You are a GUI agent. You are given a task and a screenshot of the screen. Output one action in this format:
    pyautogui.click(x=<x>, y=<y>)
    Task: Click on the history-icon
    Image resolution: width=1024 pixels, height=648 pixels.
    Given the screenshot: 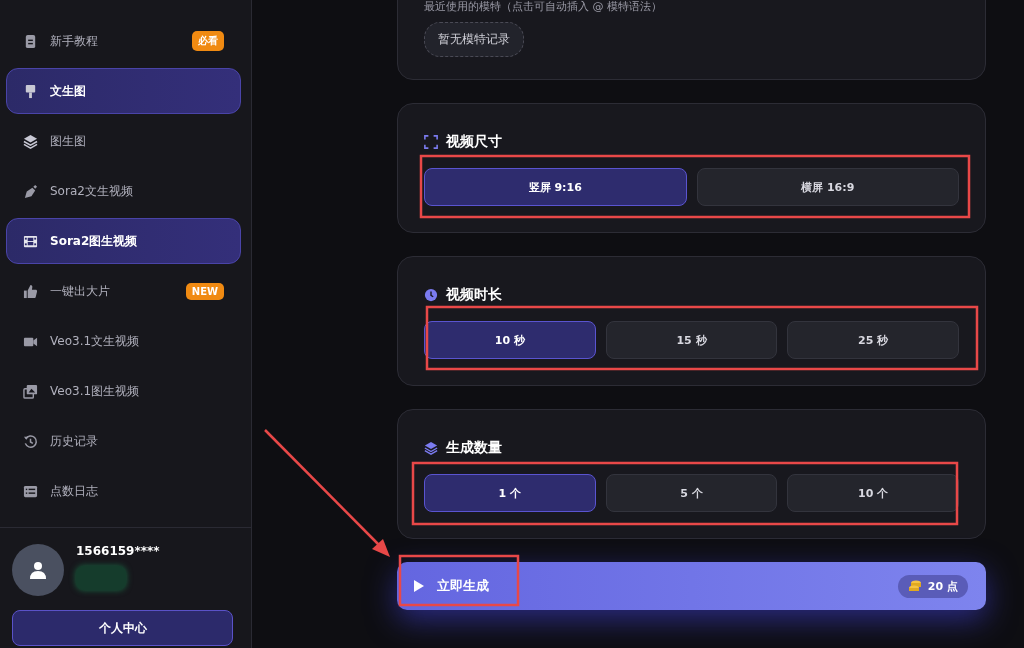 What is the action you would take?
    pyautogui.click(x=30, y=441)
    